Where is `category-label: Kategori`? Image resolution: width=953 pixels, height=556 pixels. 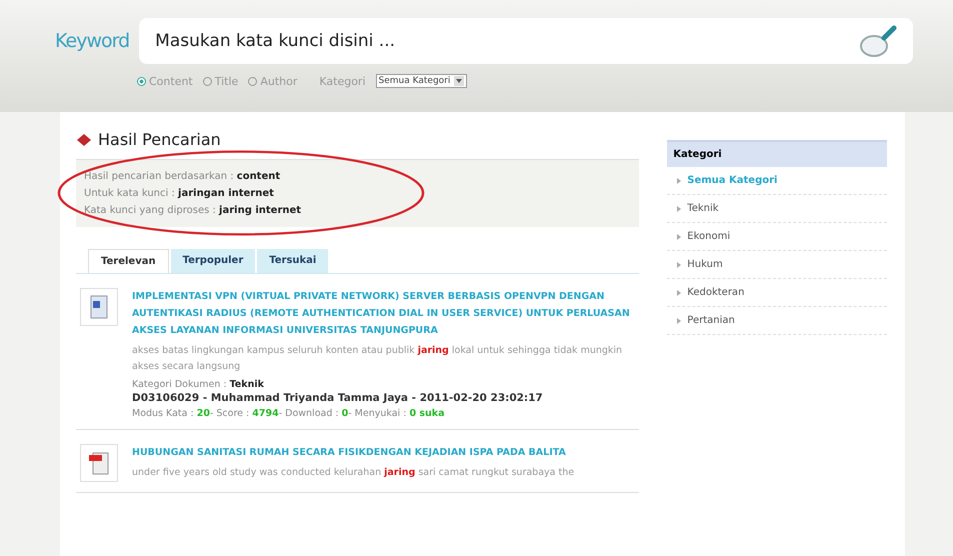
category-label: Kategori is located at coordinates (342, 81).